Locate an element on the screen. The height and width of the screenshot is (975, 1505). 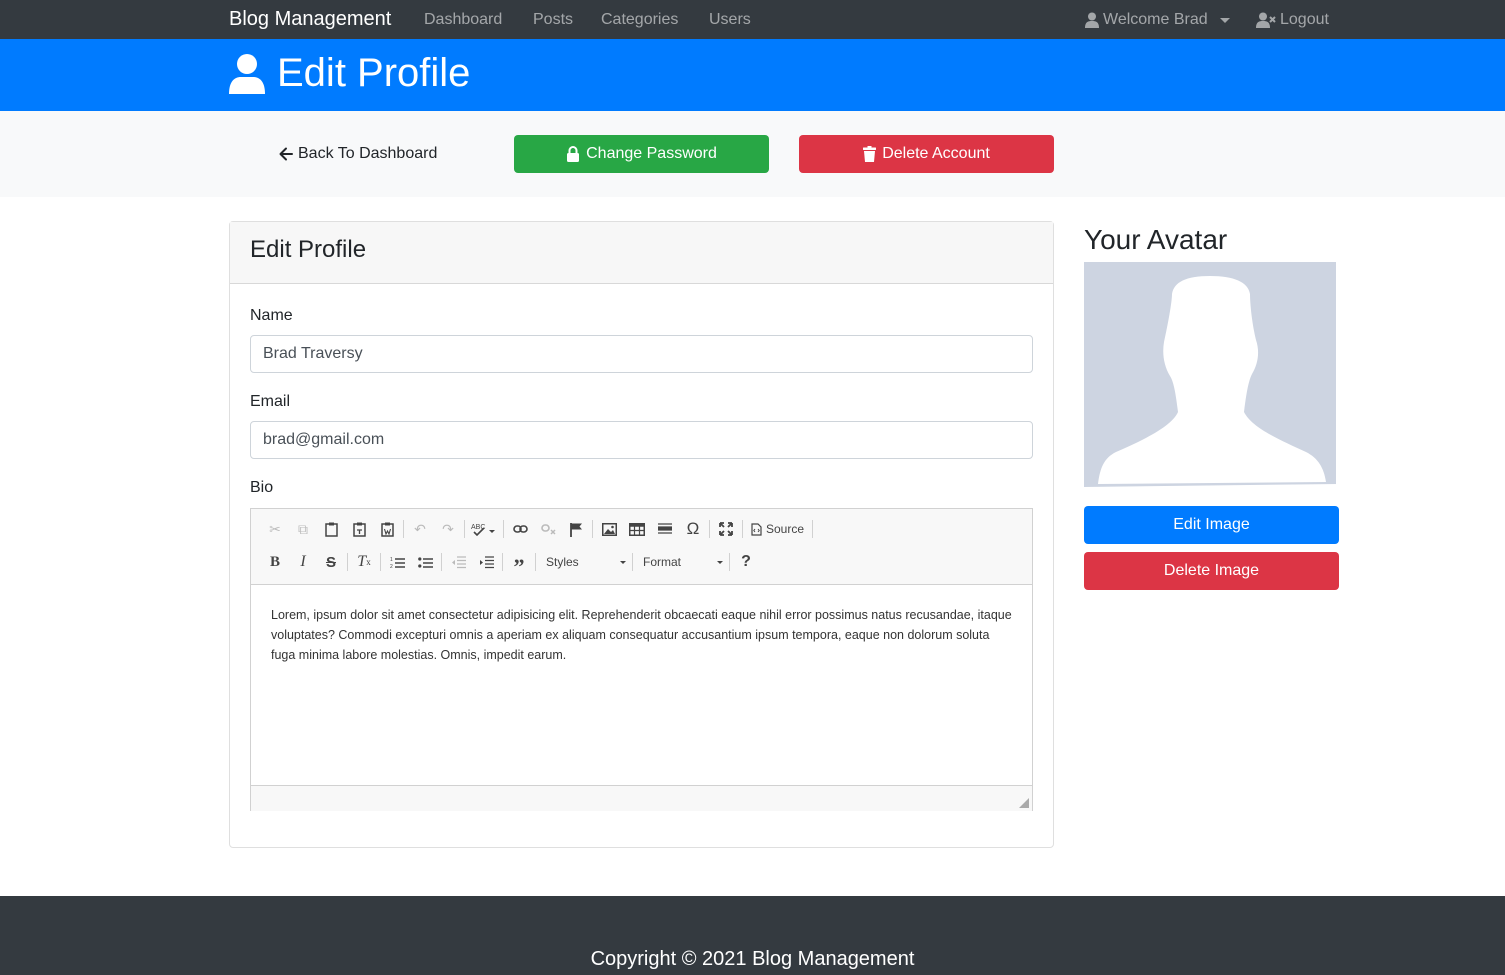
anchor-icon is located at coordinates (576, 529).